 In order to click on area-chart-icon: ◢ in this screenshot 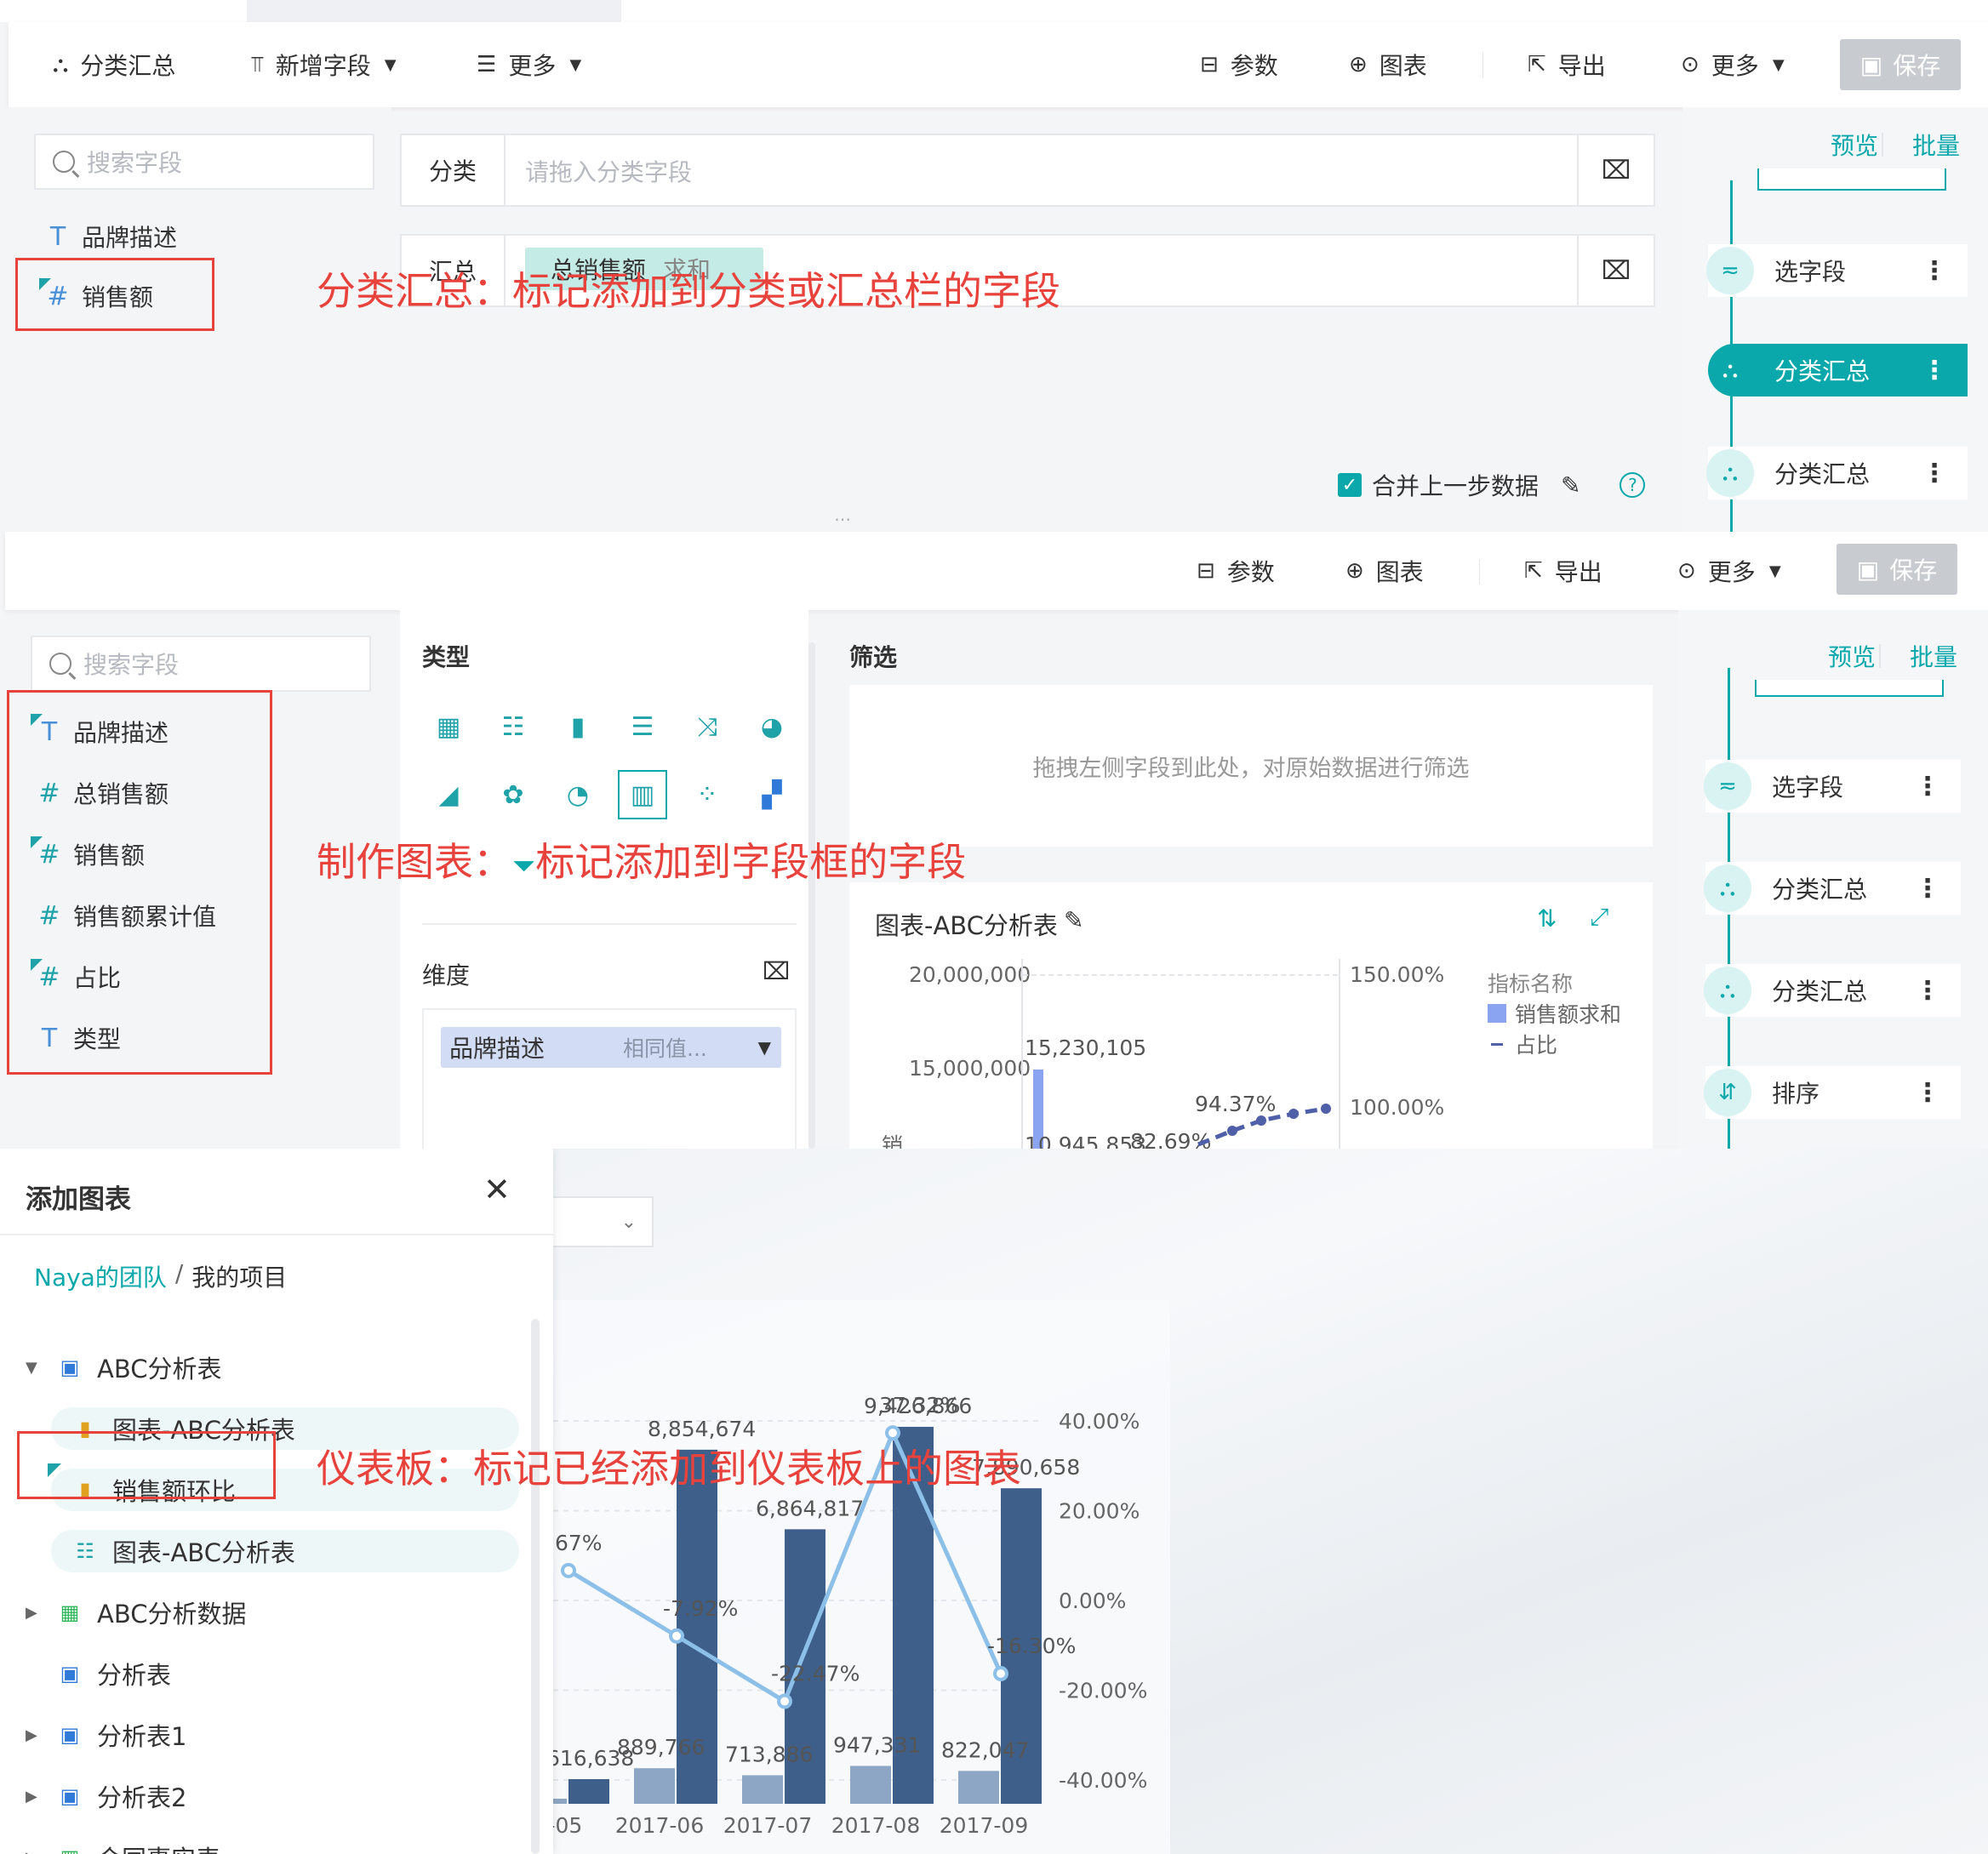, I will do `click(448, 795)`.